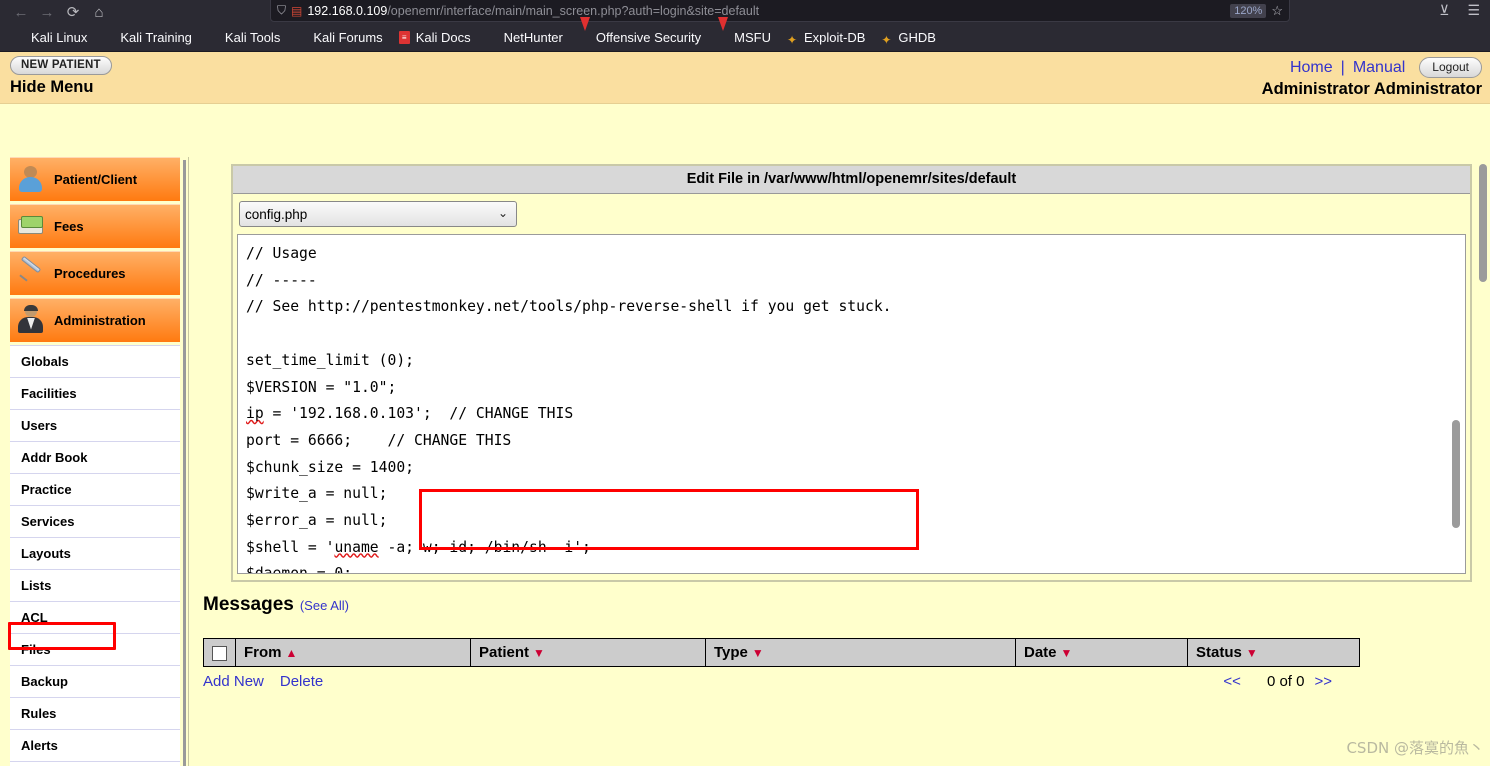 This screenshot has width=1490, height=766. Describe the element at coordinates (292, 653) in the screenshot. I see `sort-arrow-icon: ▲` at that location.